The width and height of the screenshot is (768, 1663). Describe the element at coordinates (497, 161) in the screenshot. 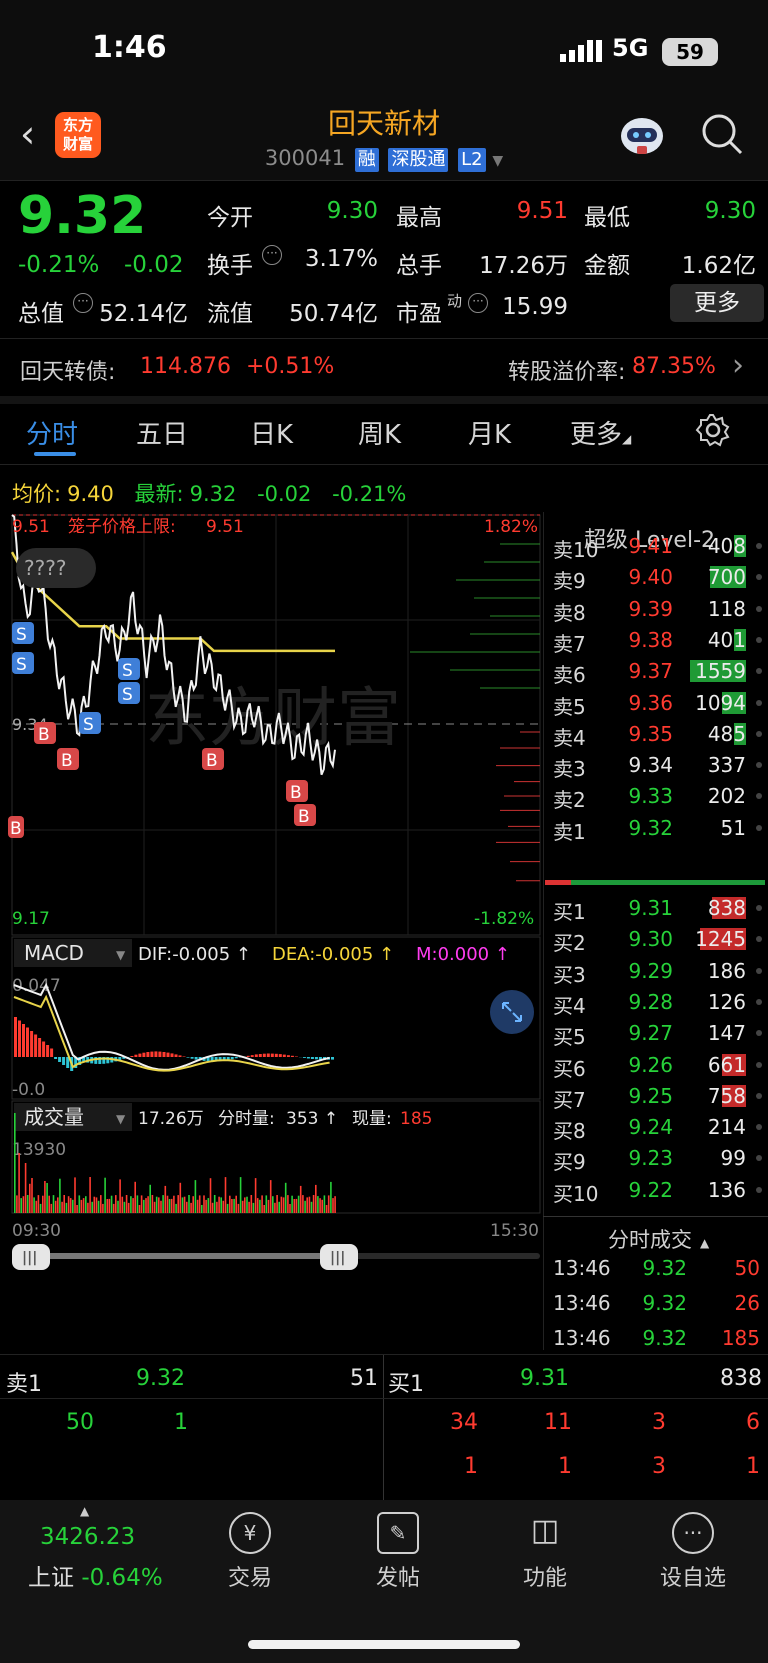

I see `chevron-down-icon: ▼` at that location.